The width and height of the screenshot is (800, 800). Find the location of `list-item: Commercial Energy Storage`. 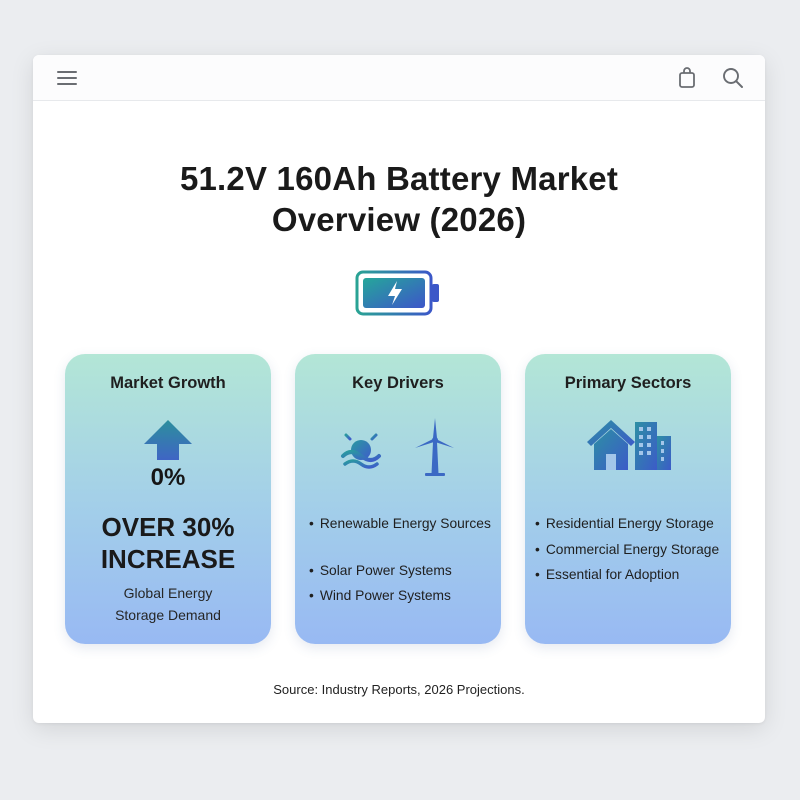

list-item: Commercial Energy Storage is located at coordinates (627, 549).